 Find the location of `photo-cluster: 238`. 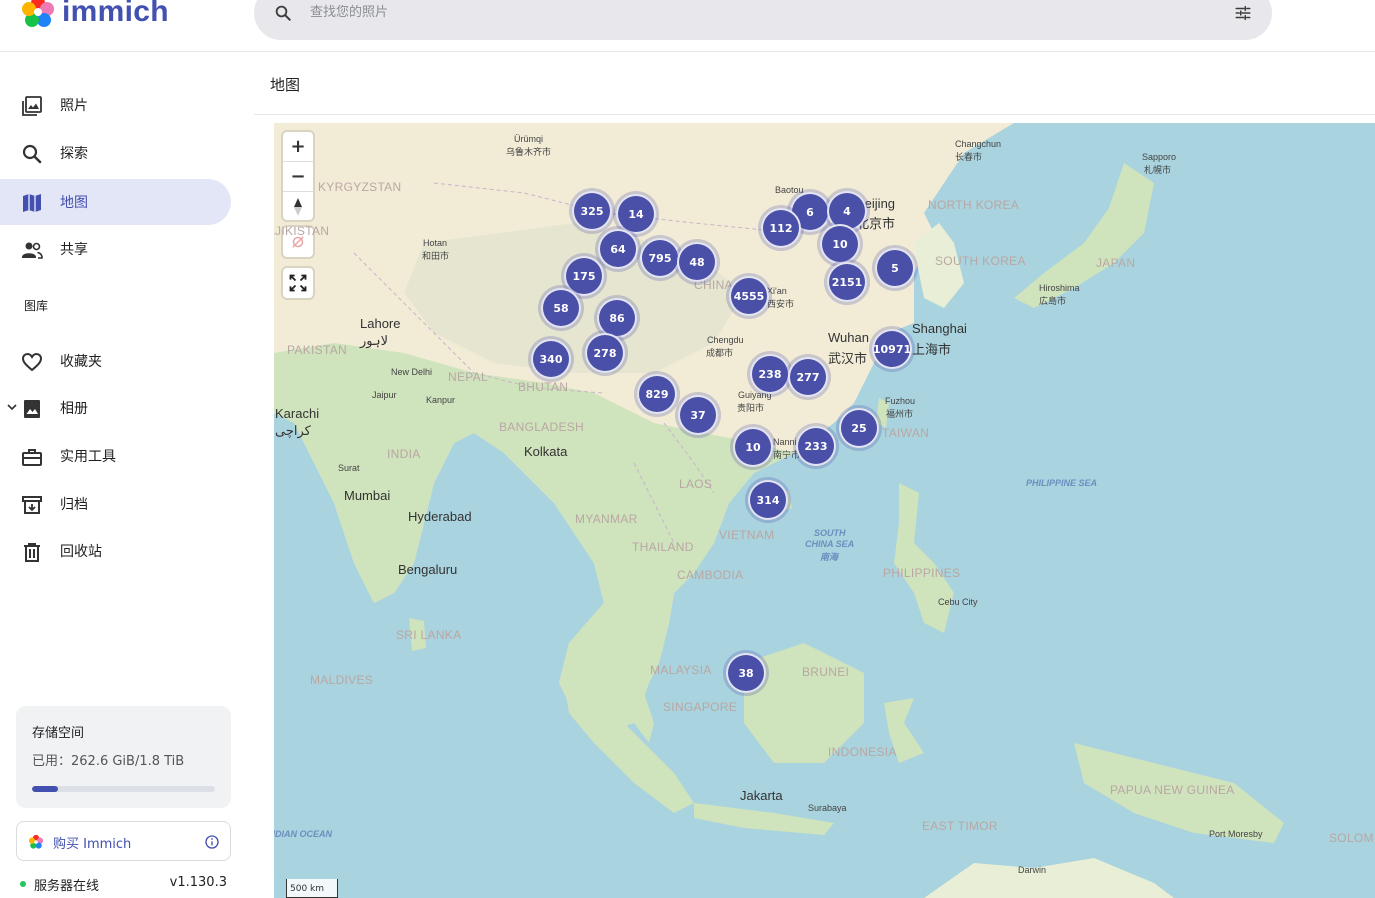

photo-cluster: 238 is located at coordinates (770, 374).